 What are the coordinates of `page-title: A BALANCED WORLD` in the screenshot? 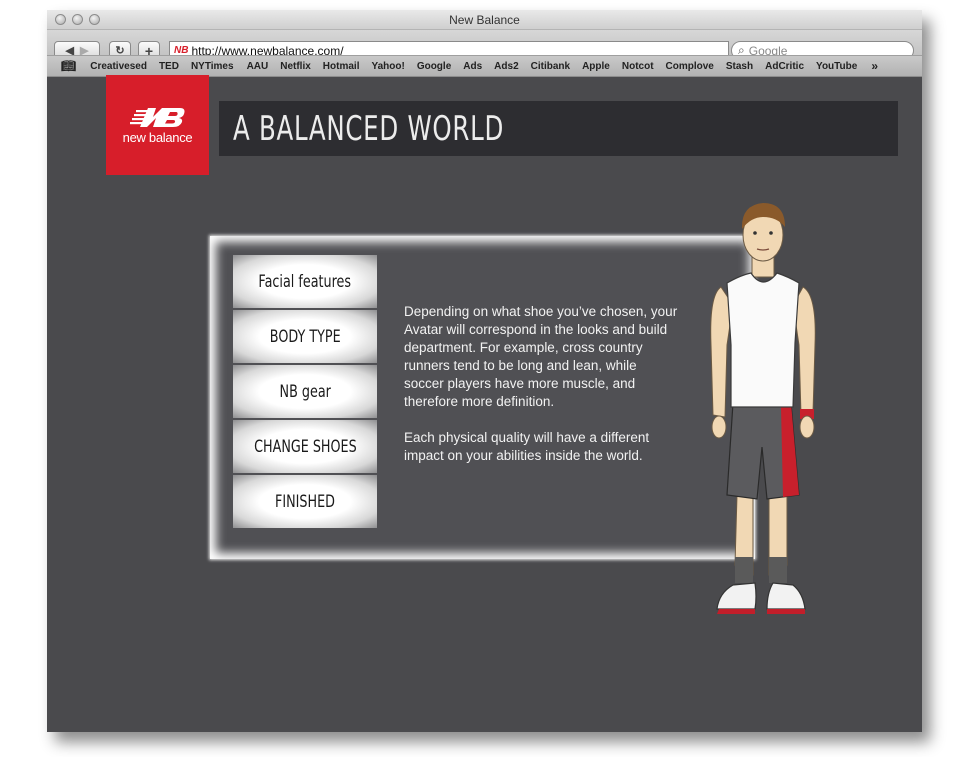 It's located at (369, 129).